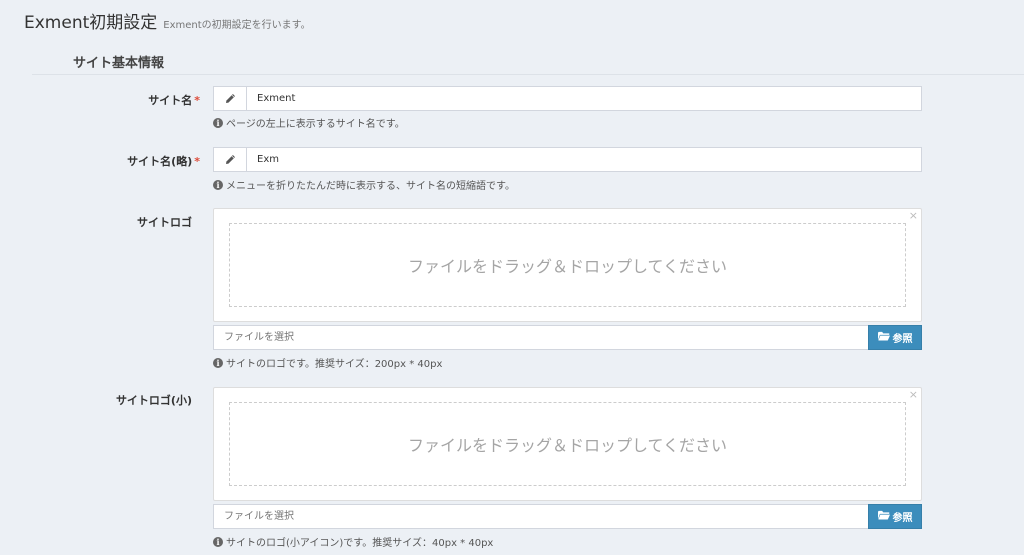 The image size is (1024, 555). What do you see at coordinates (100, 100) in the screenshot?
I see `site-name-label: サイト名 *` at bounding box center [100, 100].